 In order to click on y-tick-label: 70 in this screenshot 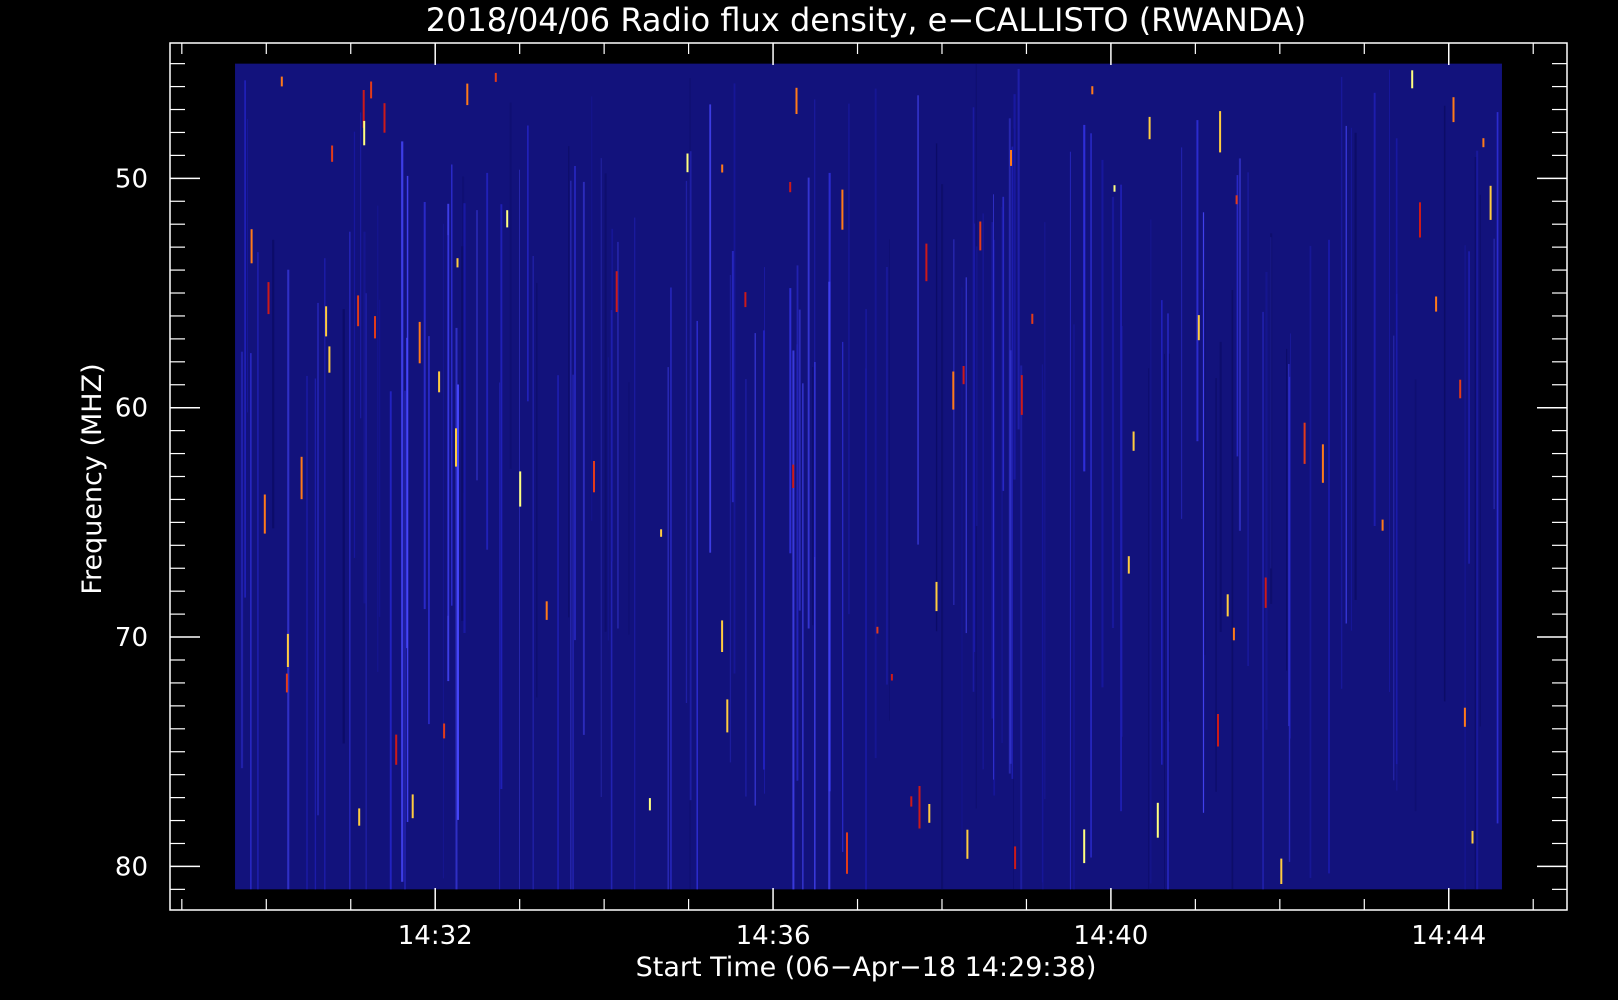, I will do `click(131, 638)`.